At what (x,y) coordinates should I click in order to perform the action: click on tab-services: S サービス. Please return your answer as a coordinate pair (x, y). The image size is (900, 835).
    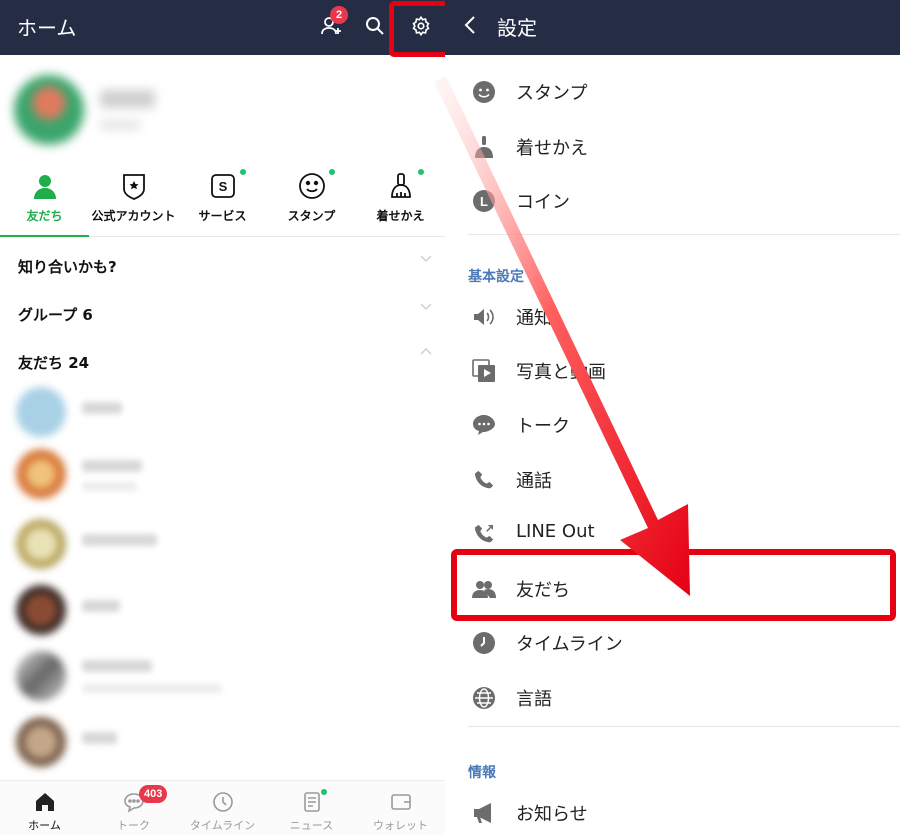
    Looking at the image, I should click on (222, 200).